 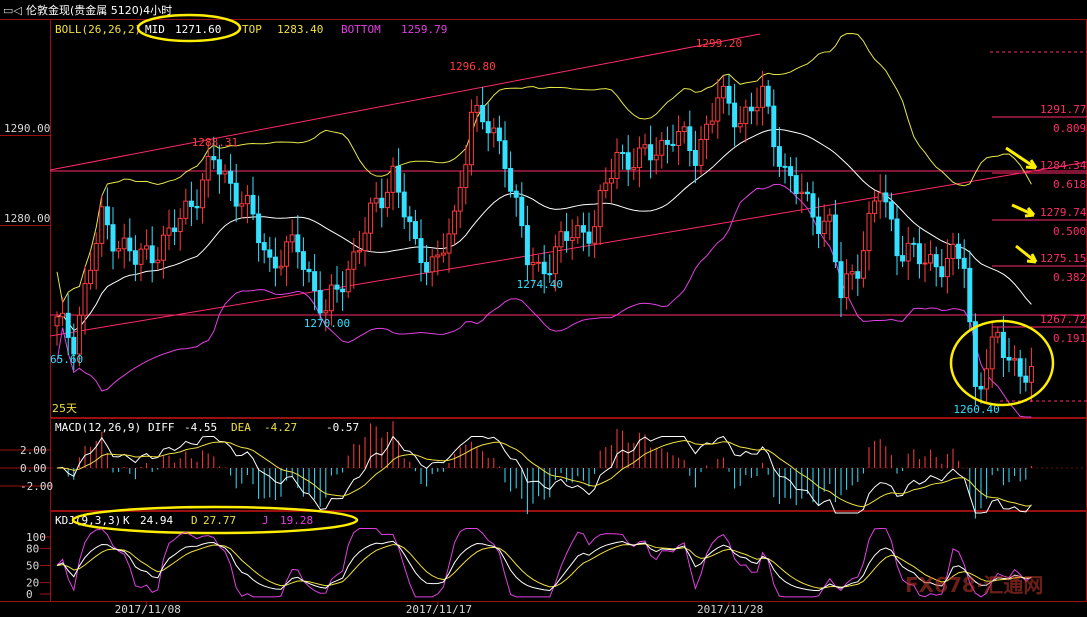 I want to click on kdj-k-line, so click(x=544, y=566).